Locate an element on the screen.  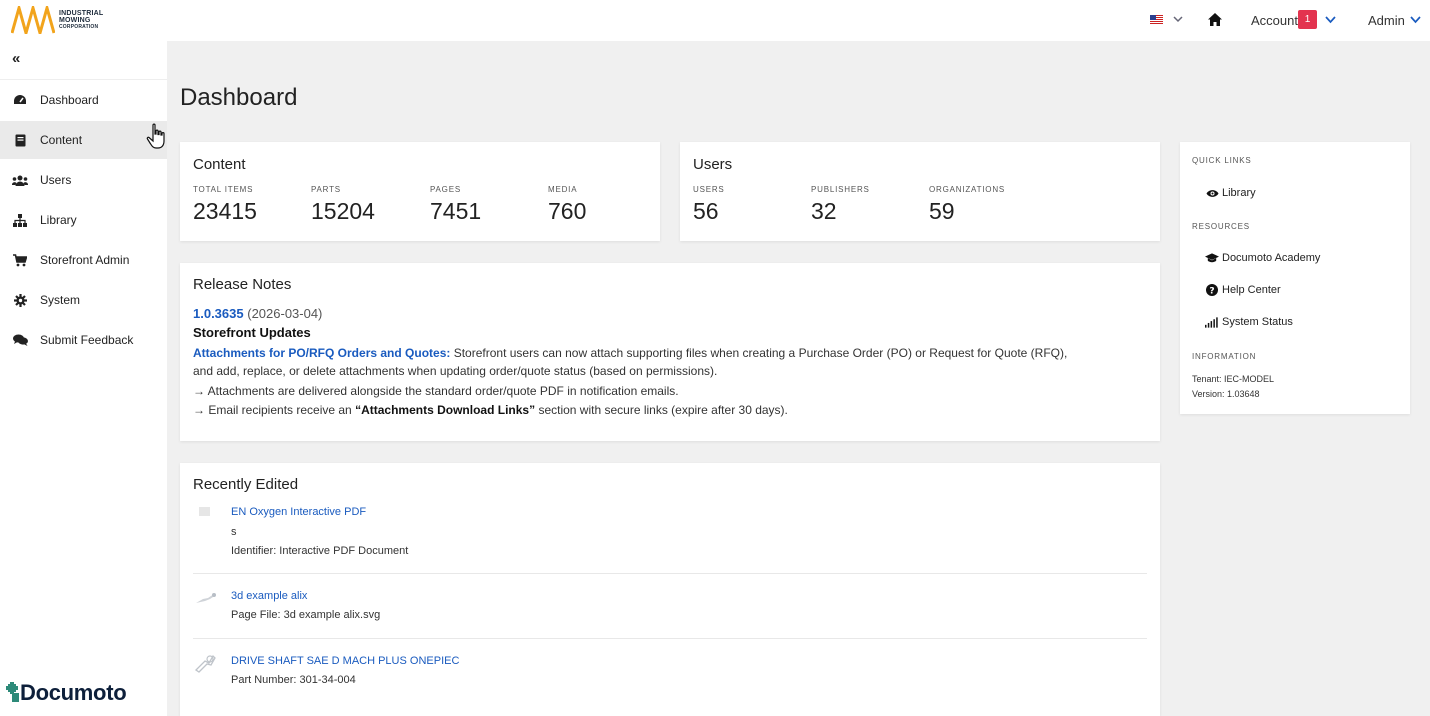
stat-total-items: TOTAL ITEMS 23415 is located at coordinates (225, 205).